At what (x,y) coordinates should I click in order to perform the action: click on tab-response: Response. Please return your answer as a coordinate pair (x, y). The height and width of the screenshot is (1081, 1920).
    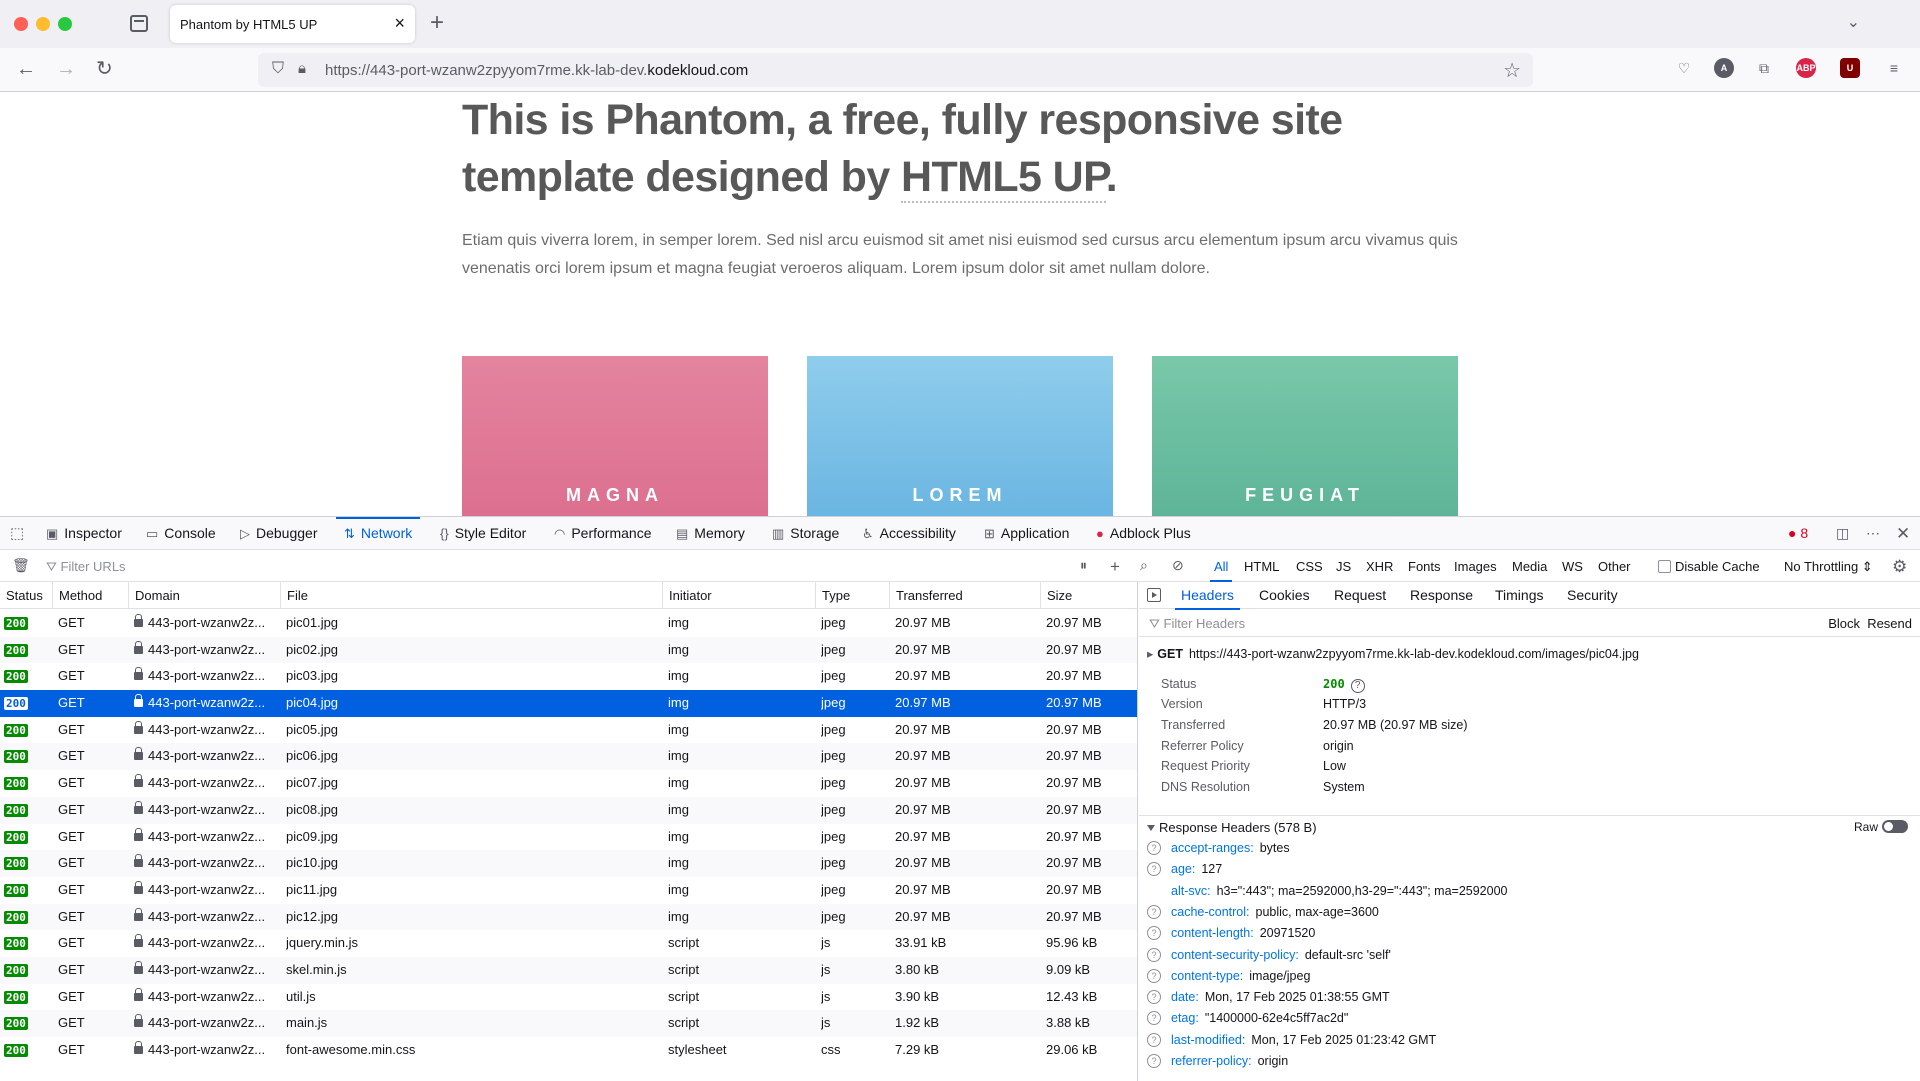
    Looking at the image, I should click on (1441, 595).